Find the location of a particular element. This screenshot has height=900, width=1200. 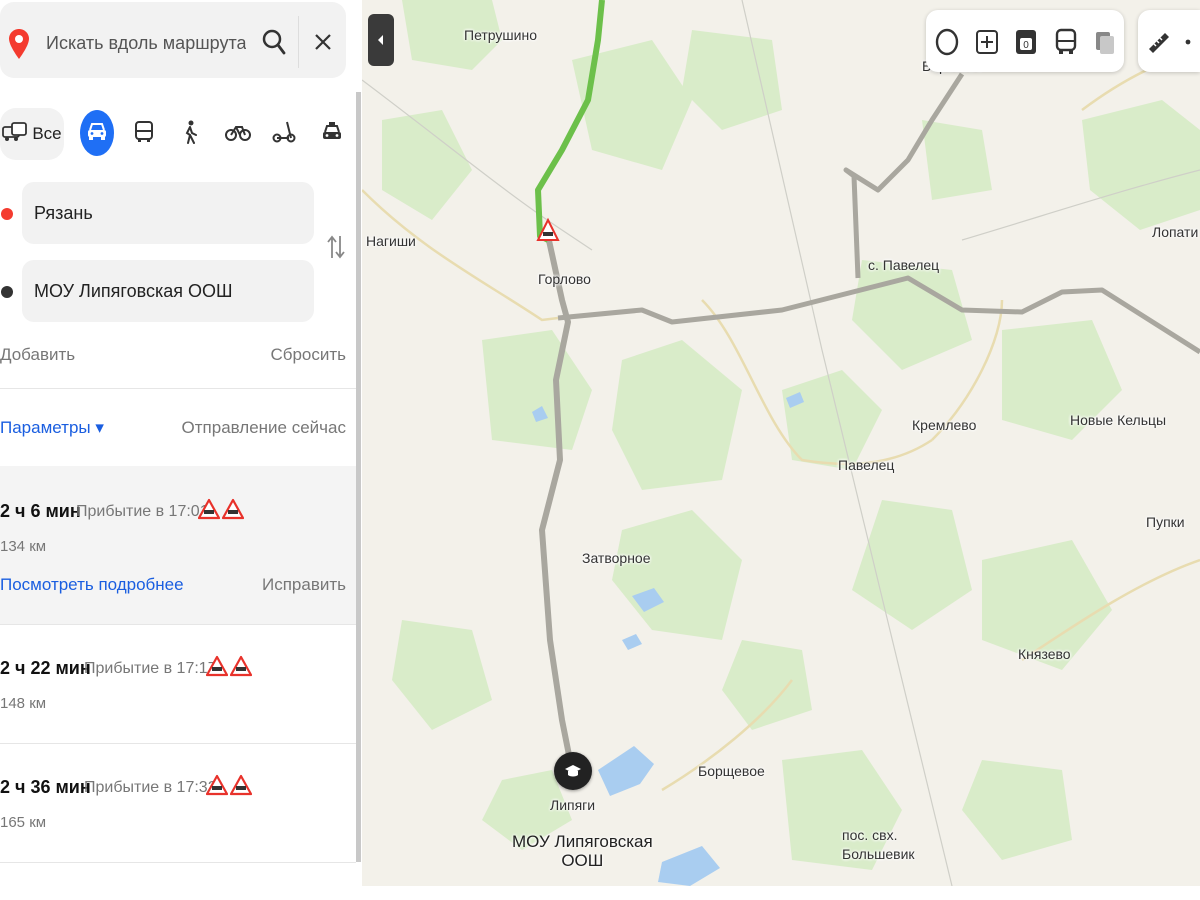

mode-bike-button is located at coordinates (238, 134).